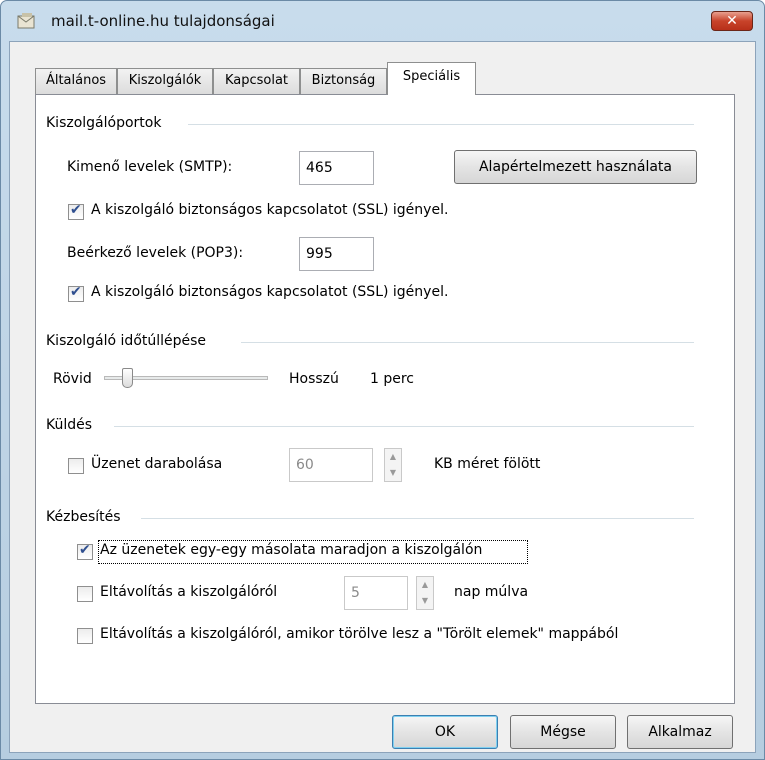 The width and height of the screenshot is (765, 760). I want to click on split-size-unit: KB méret fölött, so click(487, 464).